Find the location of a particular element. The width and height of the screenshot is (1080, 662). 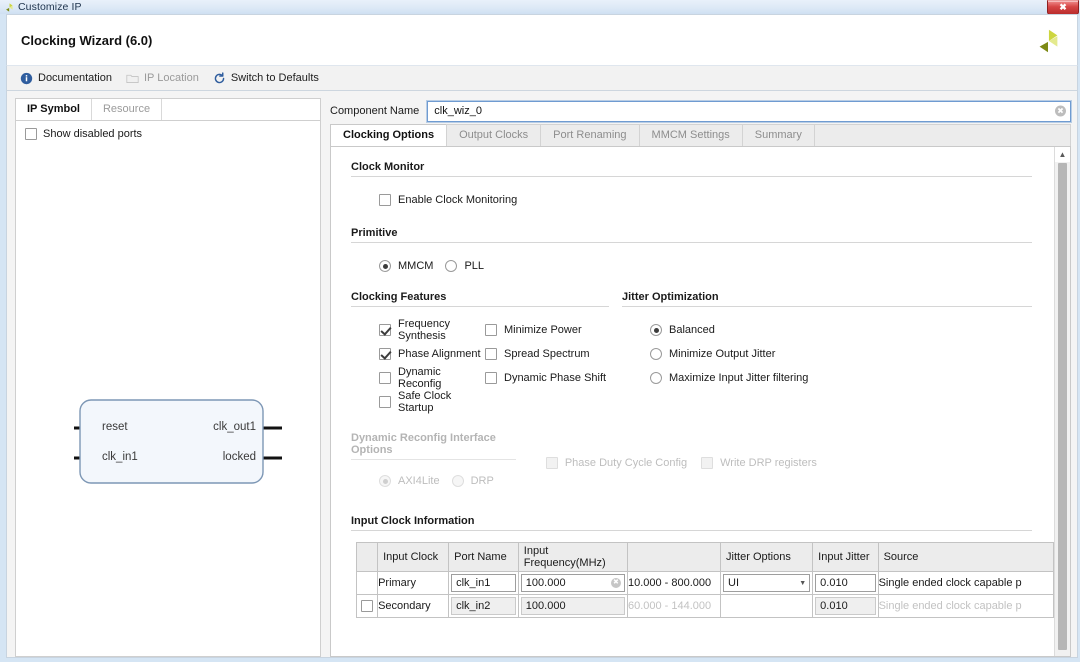

component-name-field: ✖ is located at coordinates (749, 111).